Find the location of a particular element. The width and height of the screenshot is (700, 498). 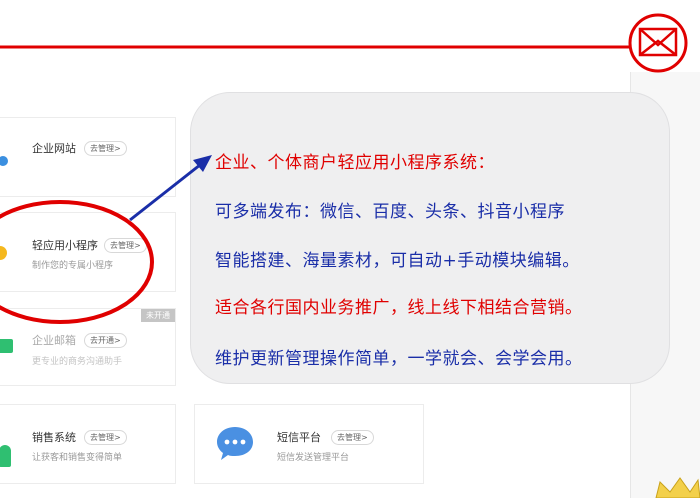

service-title: 短信平台 is located at coordinates (299, 437).